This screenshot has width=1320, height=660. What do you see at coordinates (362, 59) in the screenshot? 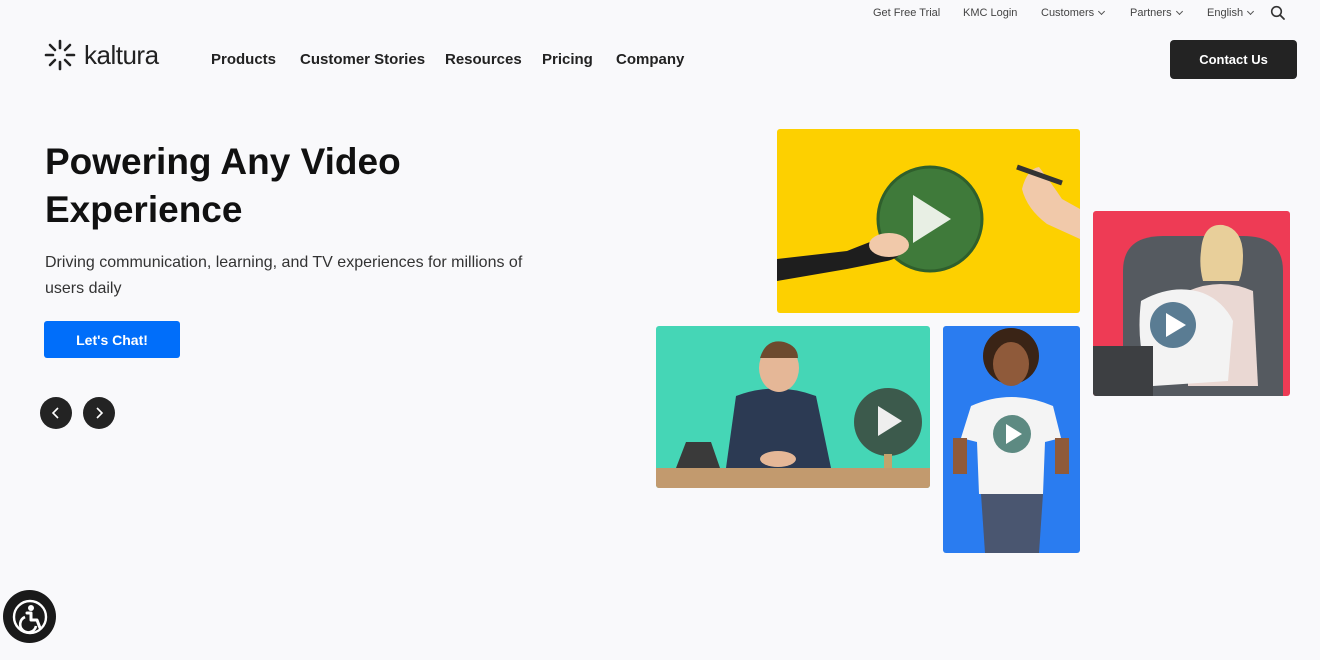
I see `nav-customer-stories: Customer Stories` at bounding box center [362, 59].